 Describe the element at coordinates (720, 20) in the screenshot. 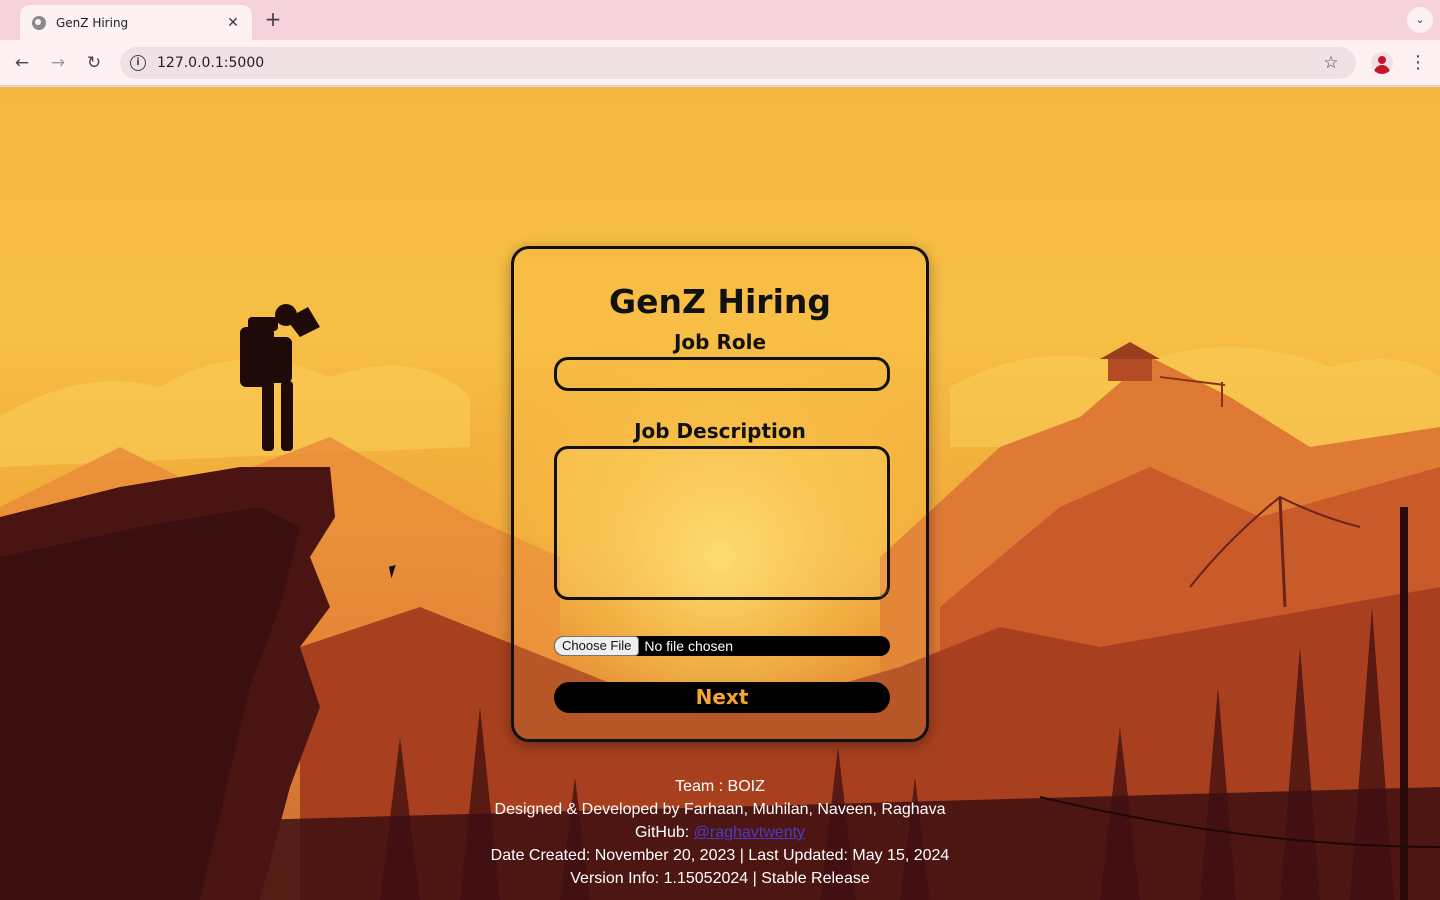

I see `tab-strip: GenZ Hiring ✕ + ⌄` at that location.